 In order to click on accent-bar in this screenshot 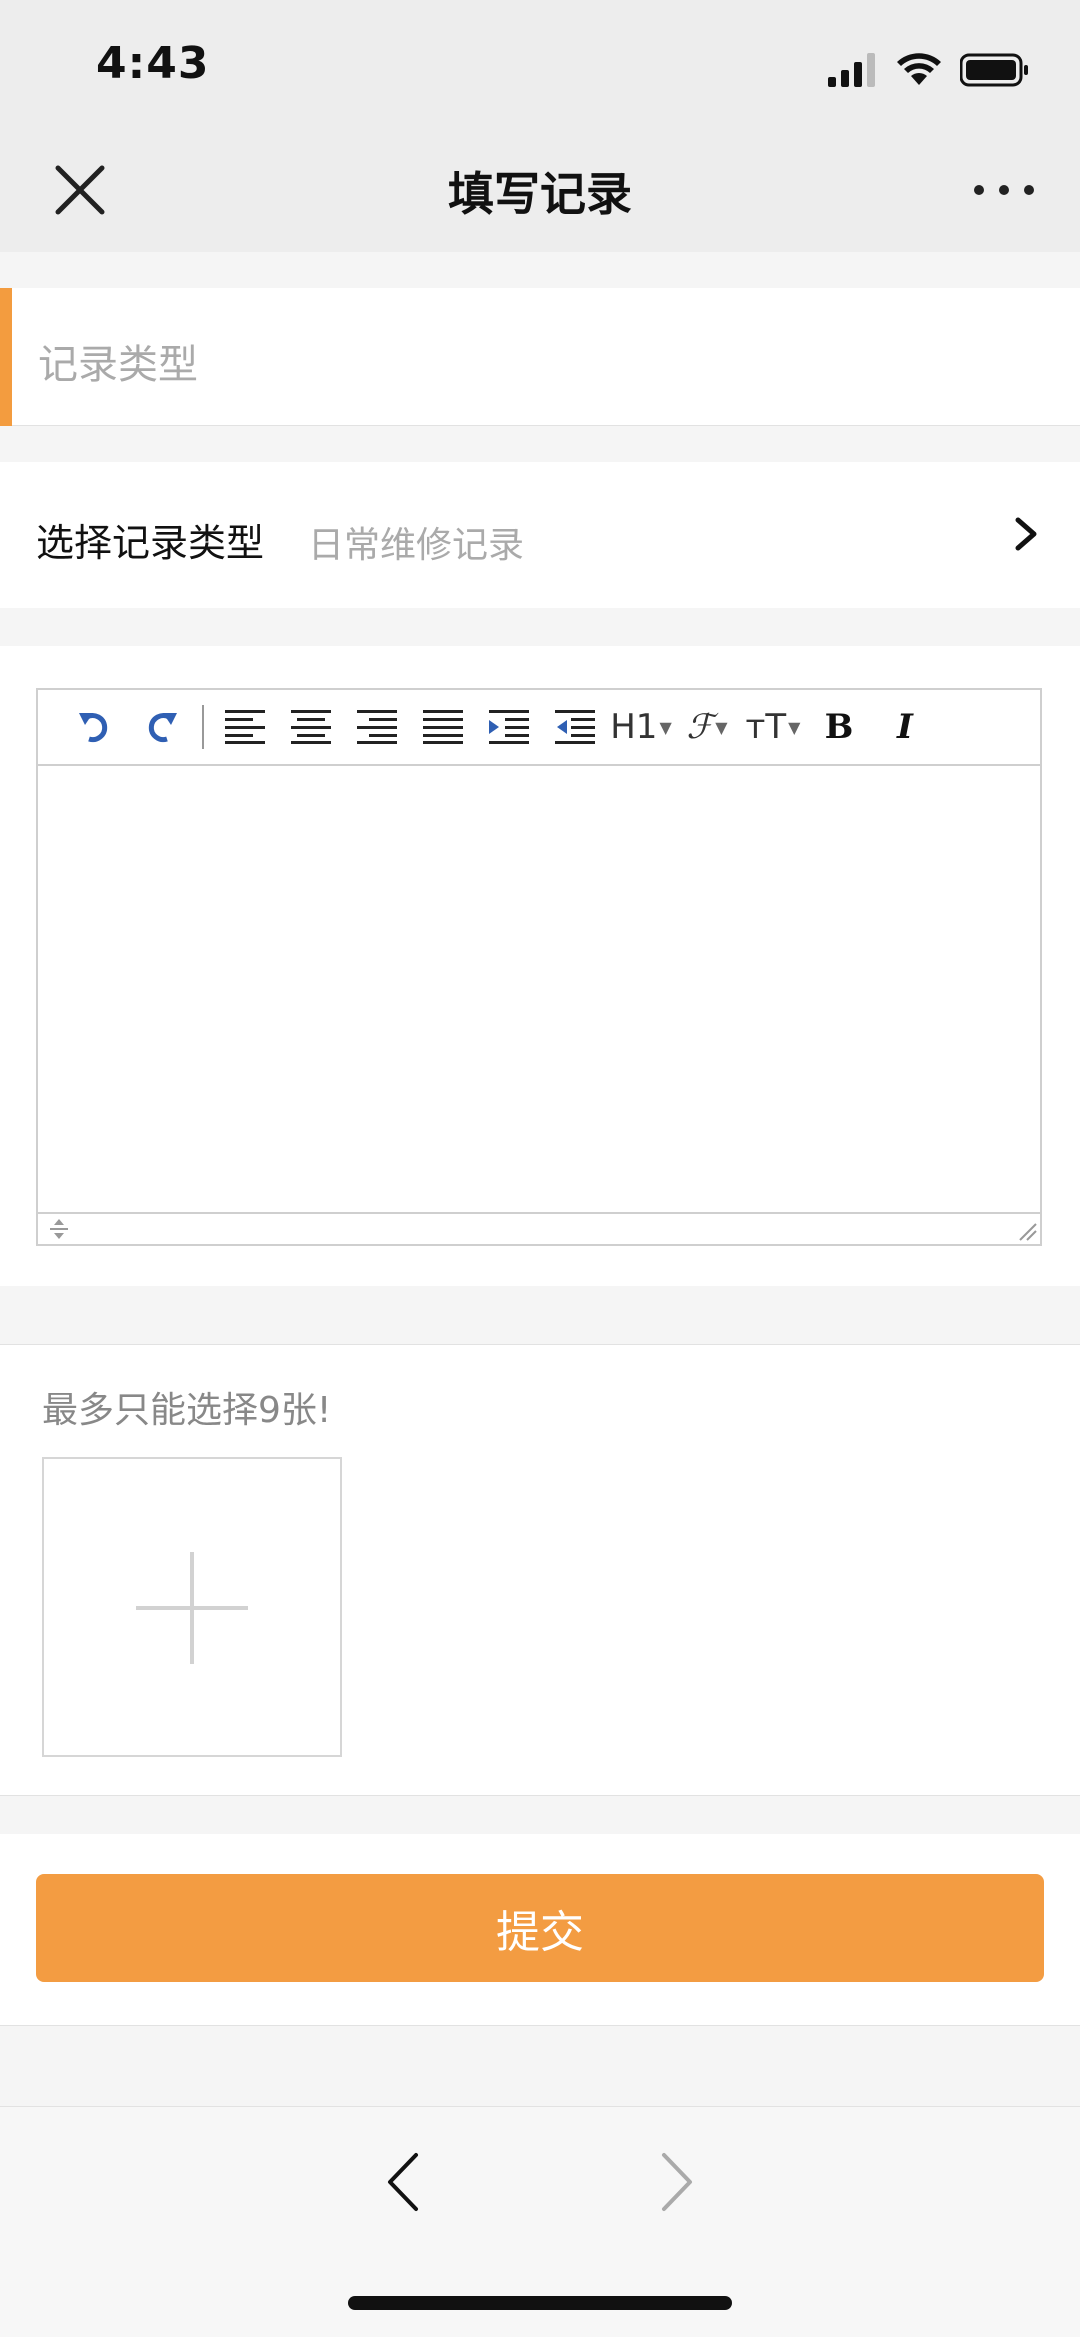, I will do `click(6, 357)`.